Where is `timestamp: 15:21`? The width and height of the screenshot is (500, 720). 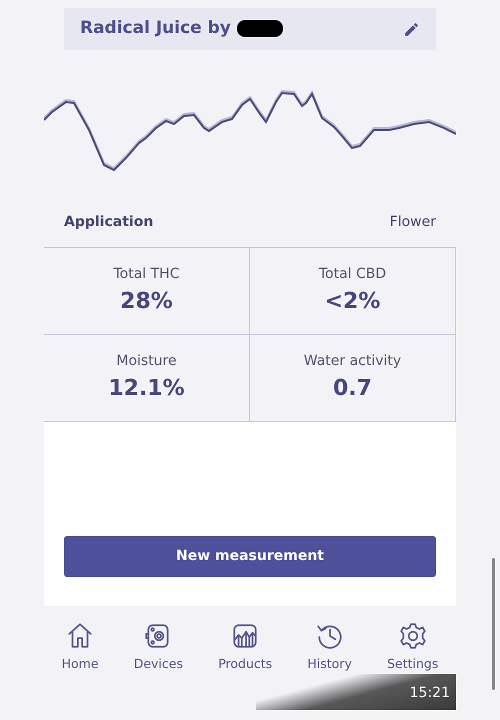 timestamp: 15:21 is located at coordinates (430, 693).